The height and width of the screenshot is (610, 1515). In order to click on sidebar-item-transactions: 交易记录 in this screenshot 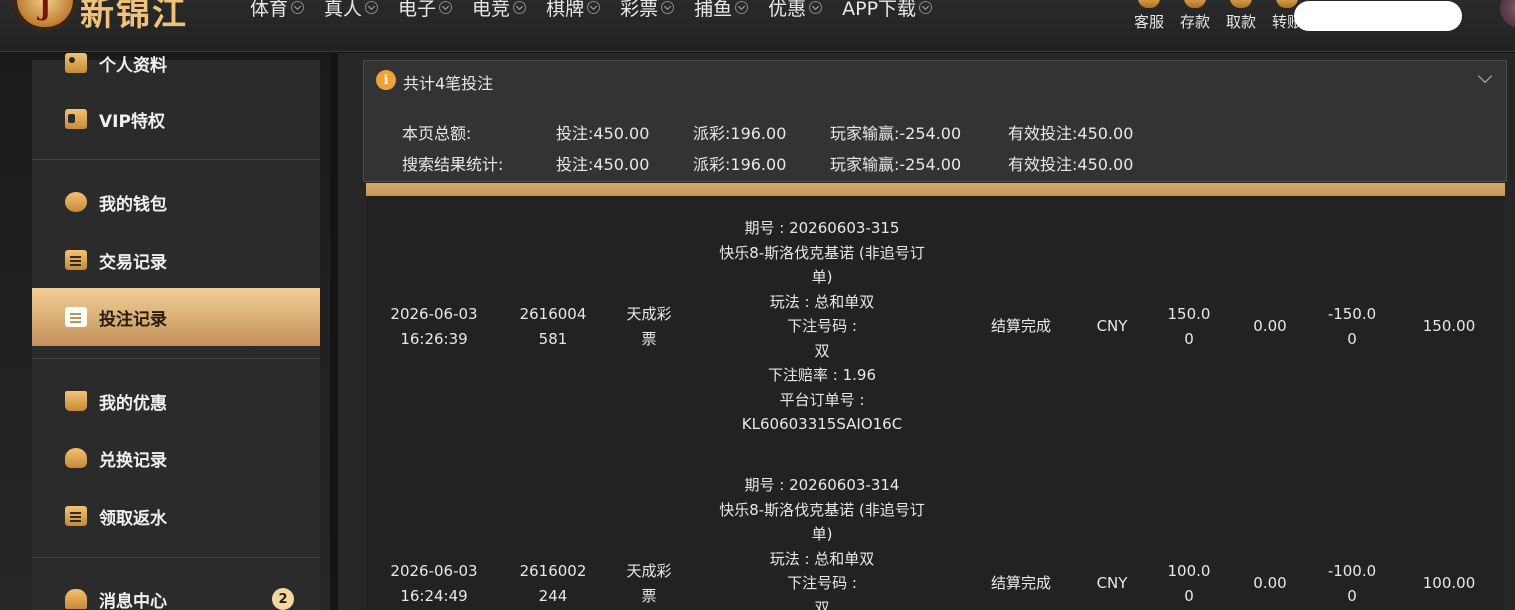, I will do `click(176, 260)`.